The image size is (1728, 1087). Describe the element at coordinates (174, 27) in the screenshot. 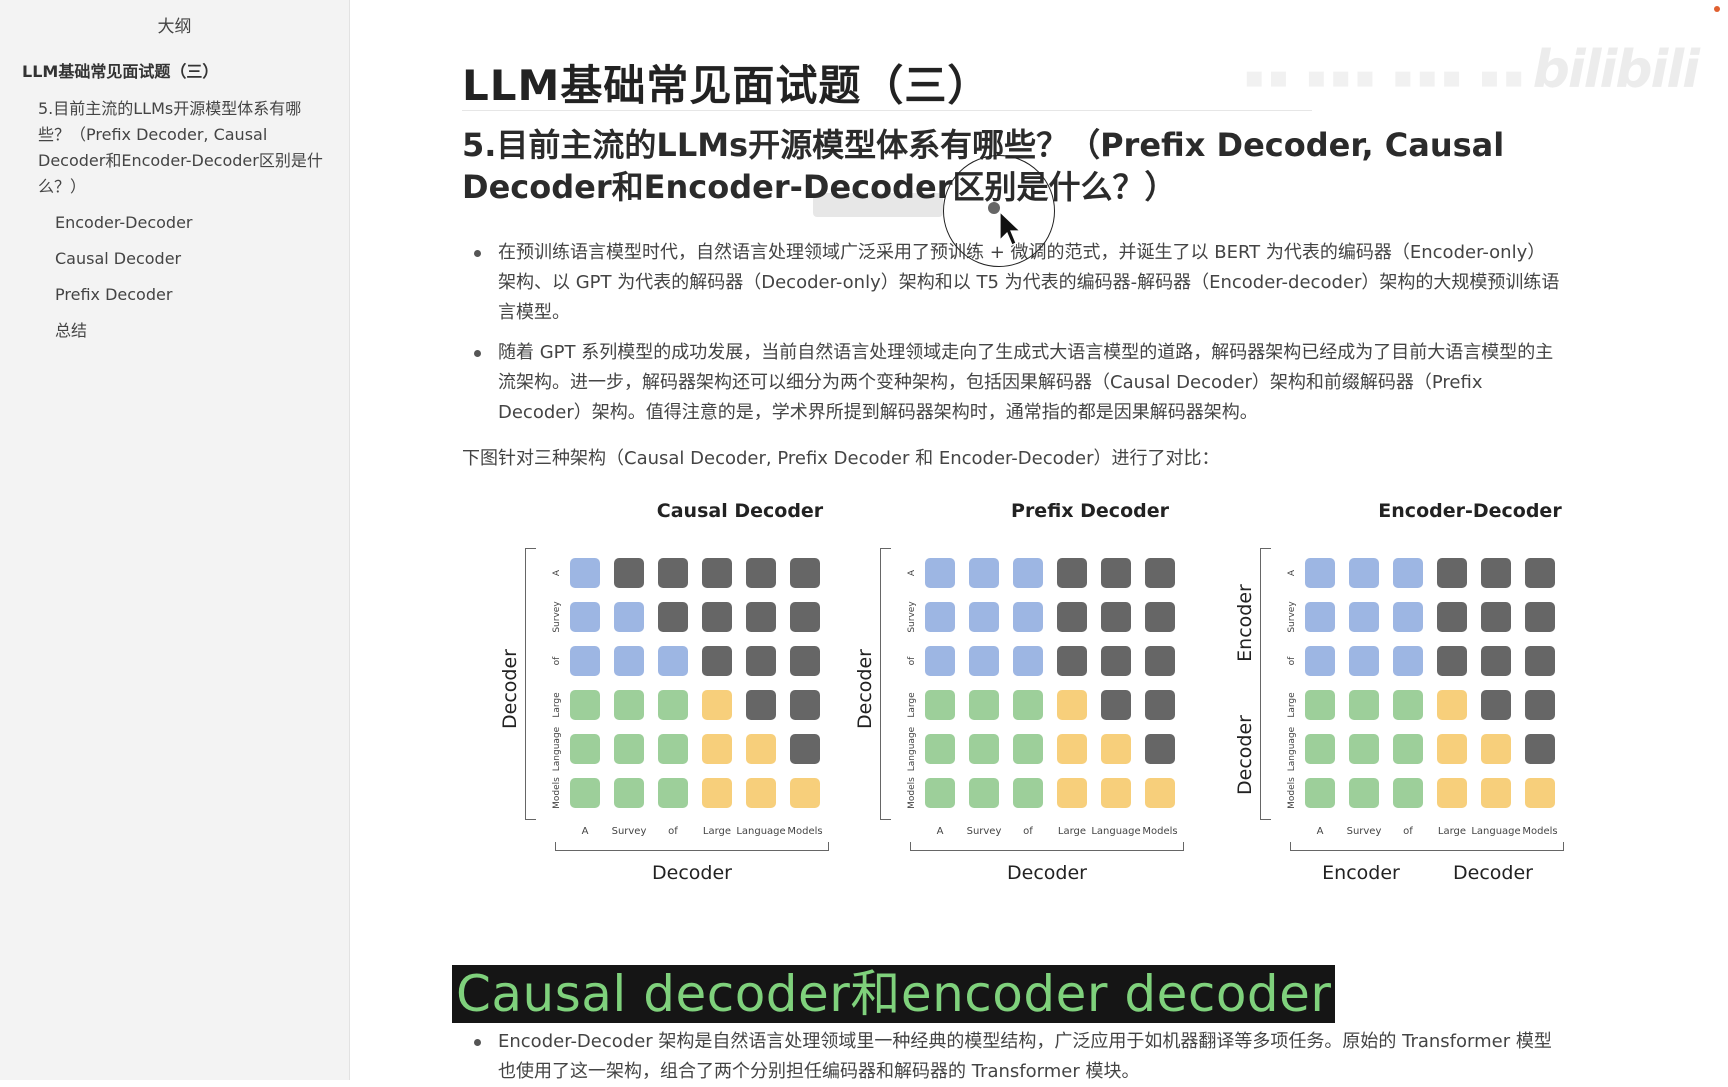

I see `outline-header: 大纲` at that location.